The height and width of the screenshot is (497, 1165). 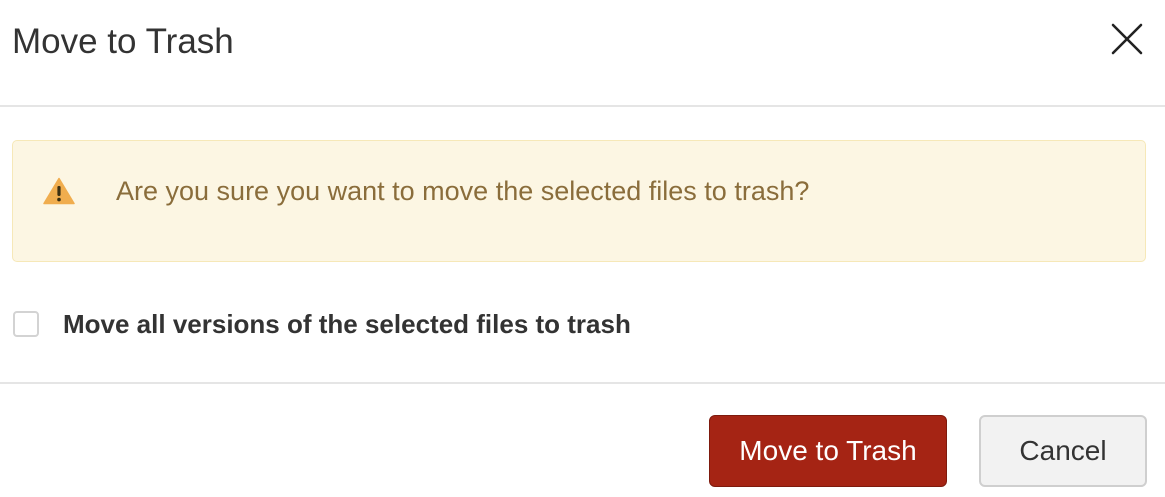 I want to click on warning-triangle-icon, so click(x=59, y=191).